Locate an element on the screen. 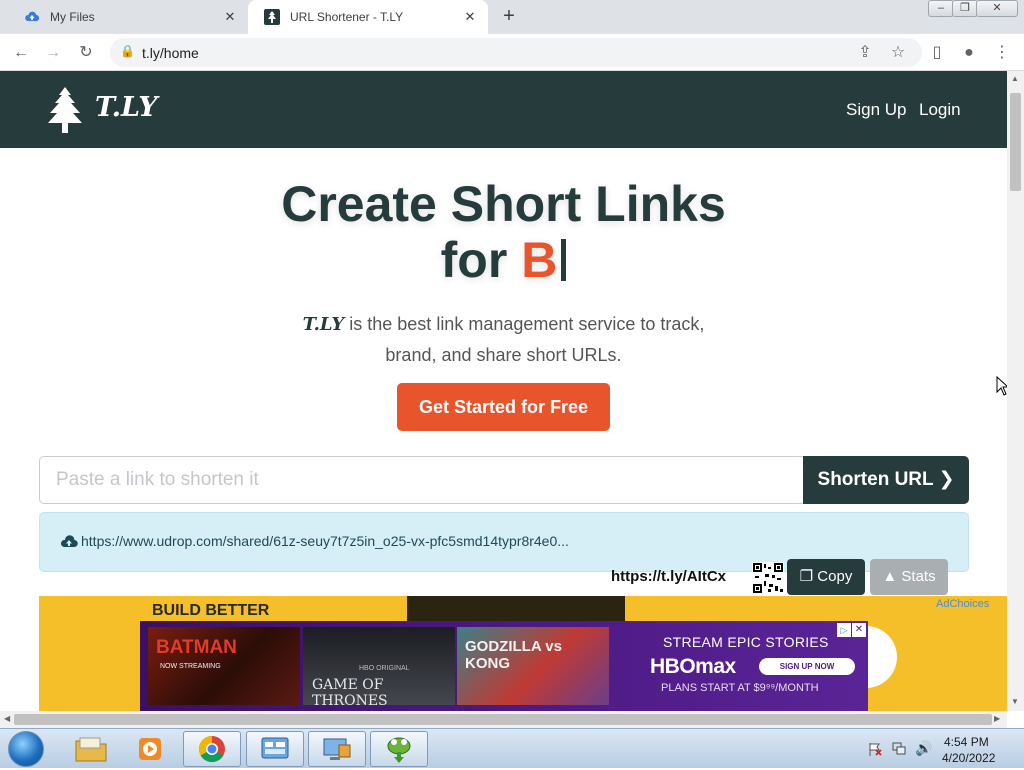  nav-sign-up: Sign Up is located at coordinates (876, 110).